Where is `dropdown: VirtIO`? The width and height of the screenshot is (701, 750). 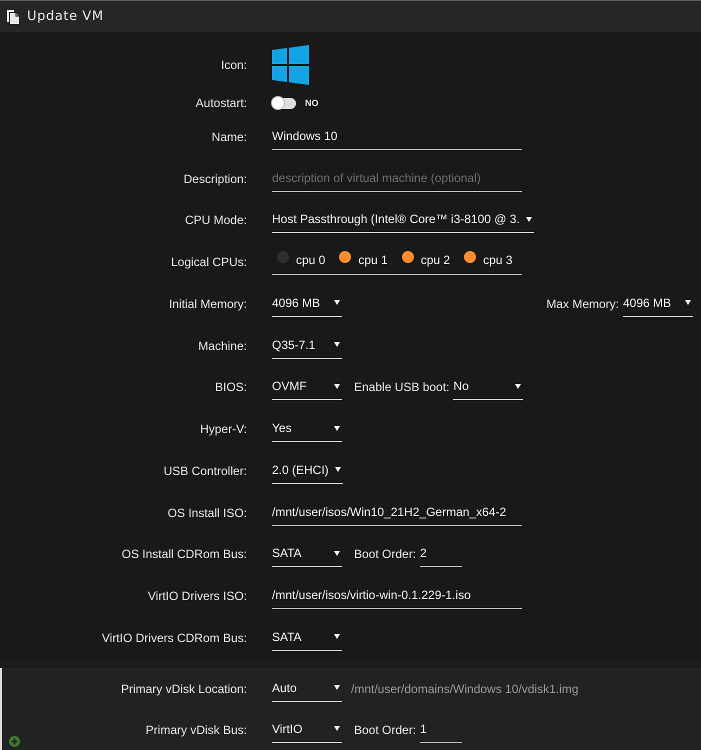 dropdown: VirtIO is located at coordinates (307, 729).